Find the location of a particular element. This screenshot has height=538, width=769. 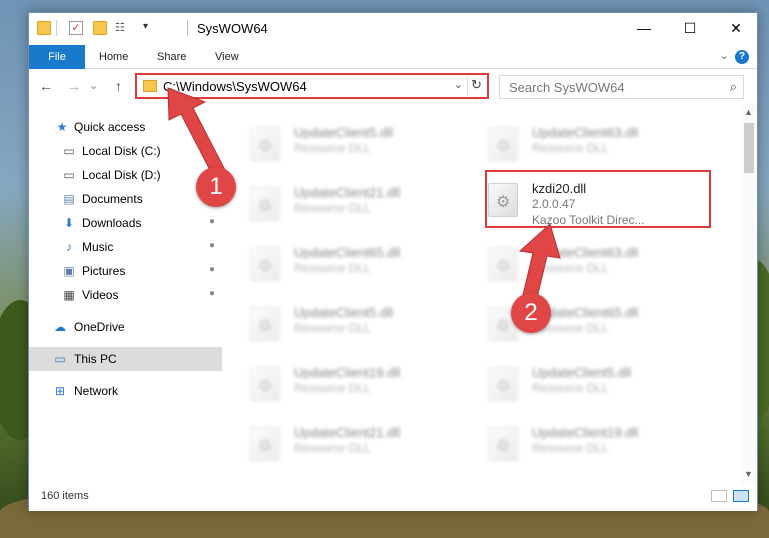

computer-icon: ▭ is located at coordinates (60, 359).